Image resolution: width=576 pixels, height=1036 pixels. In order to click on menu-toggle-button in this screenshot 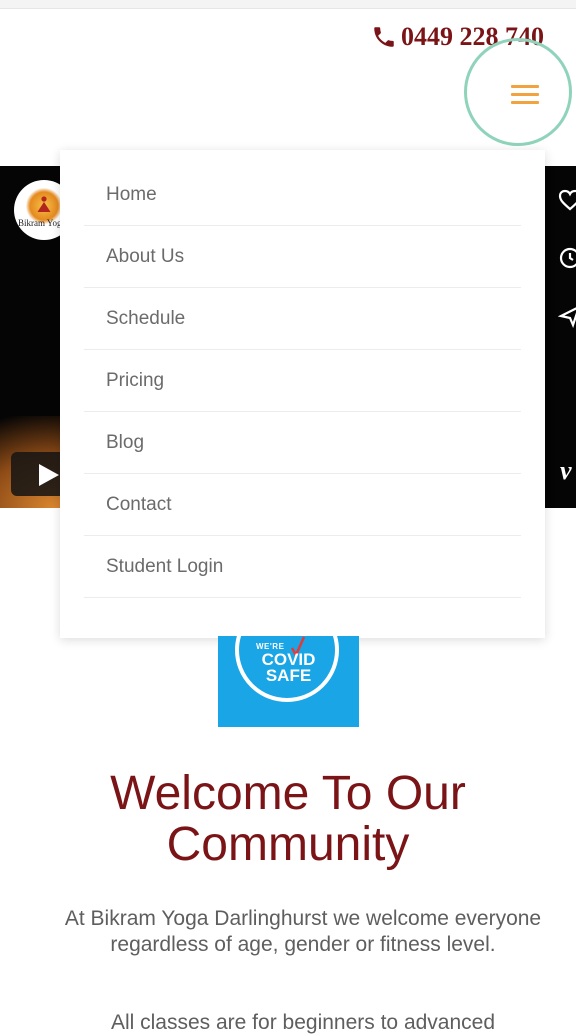, I will do `click(518, 92)`.